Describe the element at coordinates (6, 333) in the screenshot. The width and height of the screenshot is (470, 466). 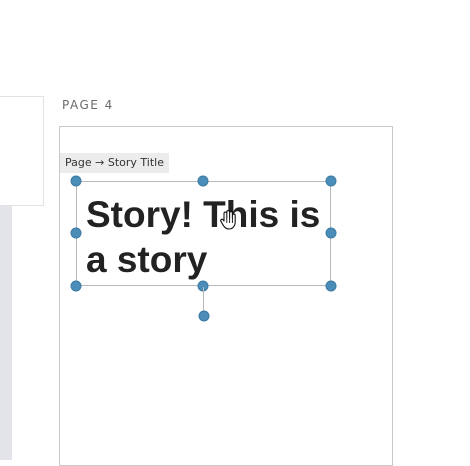
I see `left-panel-strip` at that location.